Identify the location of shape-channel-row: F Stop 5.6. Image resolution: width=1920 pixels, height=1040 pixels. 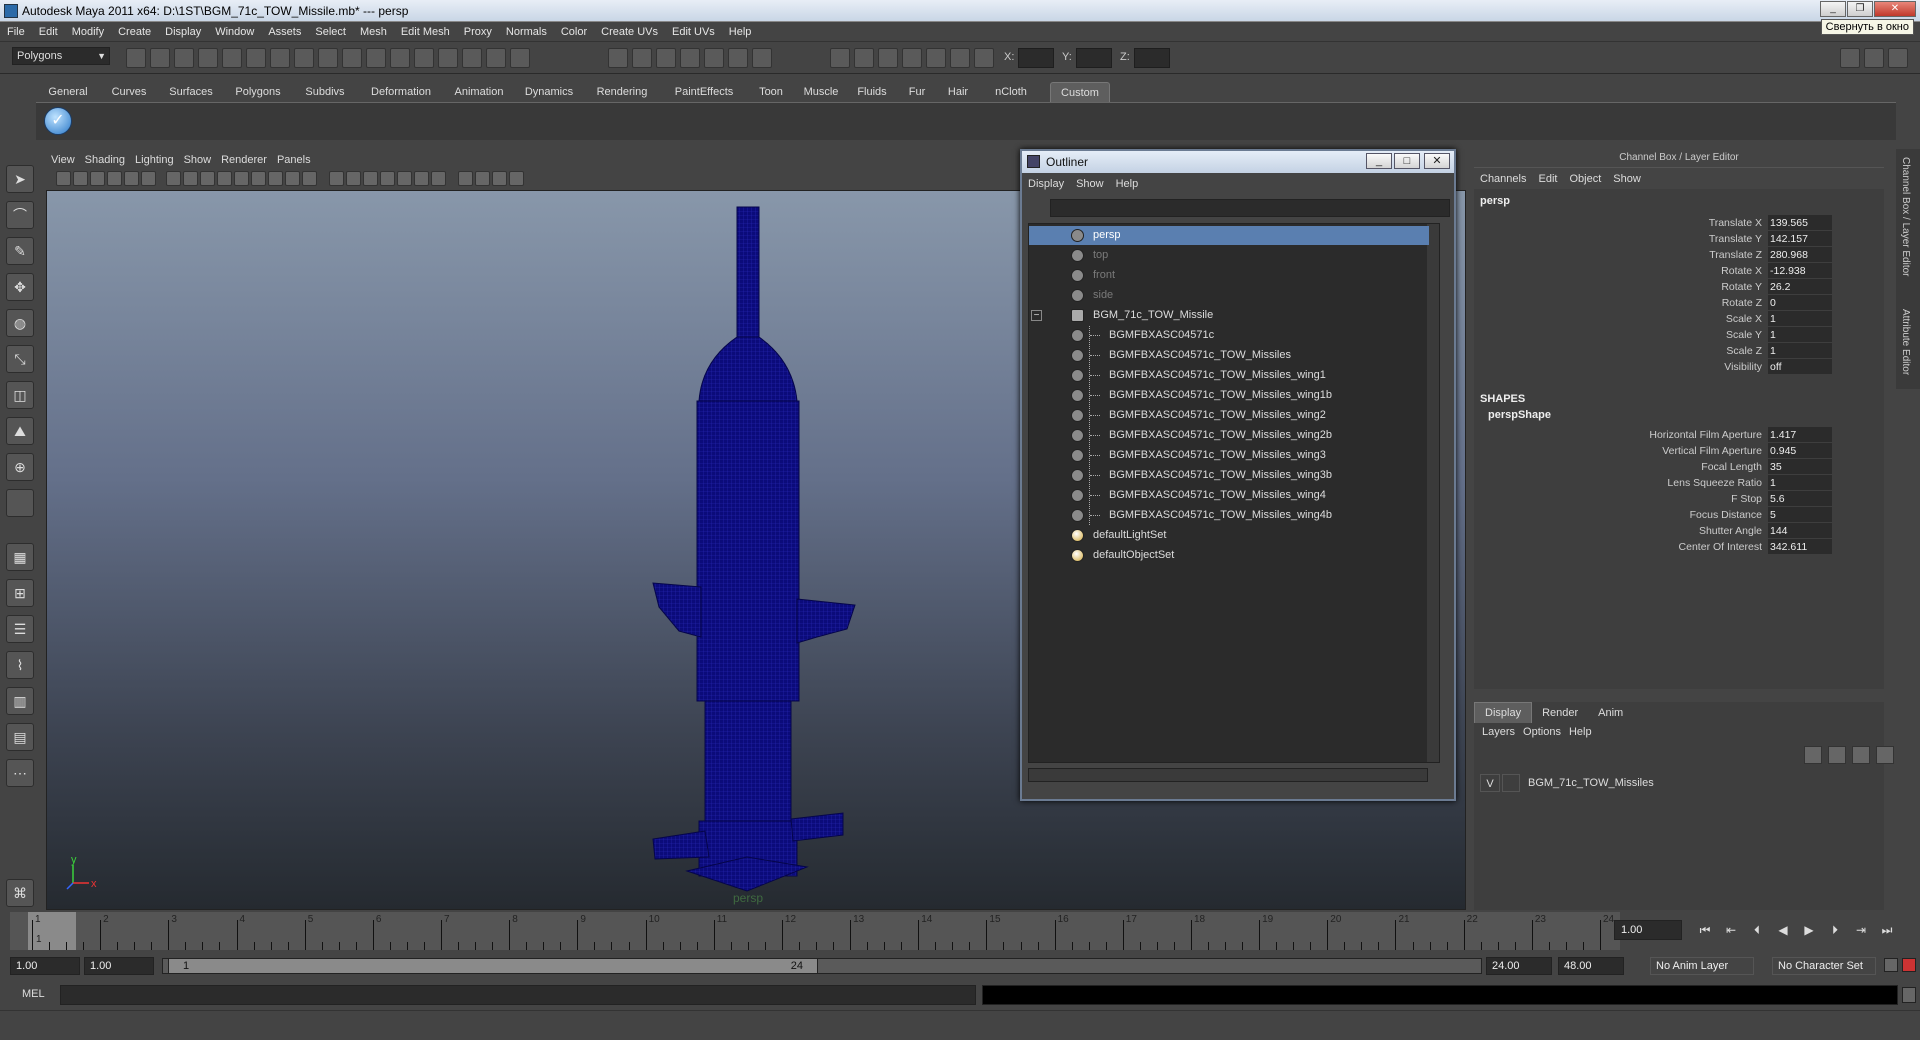
(1677, 499).